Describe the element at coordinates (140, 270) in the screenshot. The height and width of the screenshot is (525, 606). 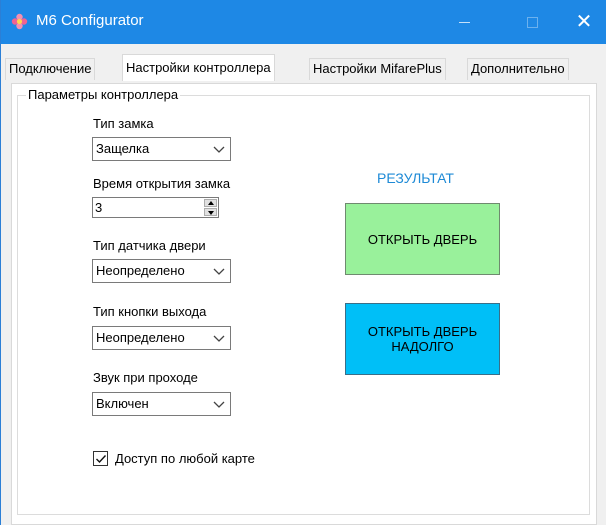
I see `door-sensor-type-value: Неопределено` at that location.